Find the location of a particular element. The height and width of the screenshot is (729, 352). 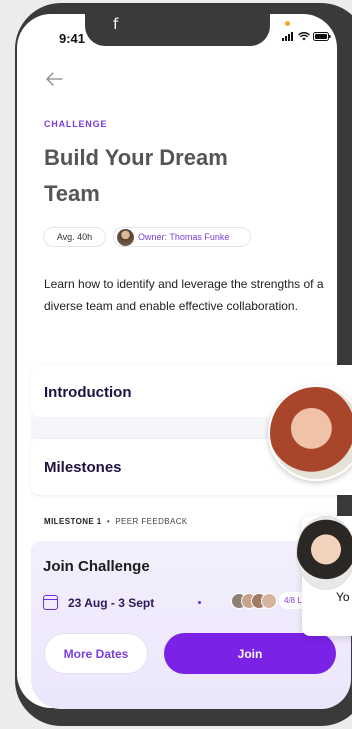

wifi-icon is located at coordinates (304, 36).